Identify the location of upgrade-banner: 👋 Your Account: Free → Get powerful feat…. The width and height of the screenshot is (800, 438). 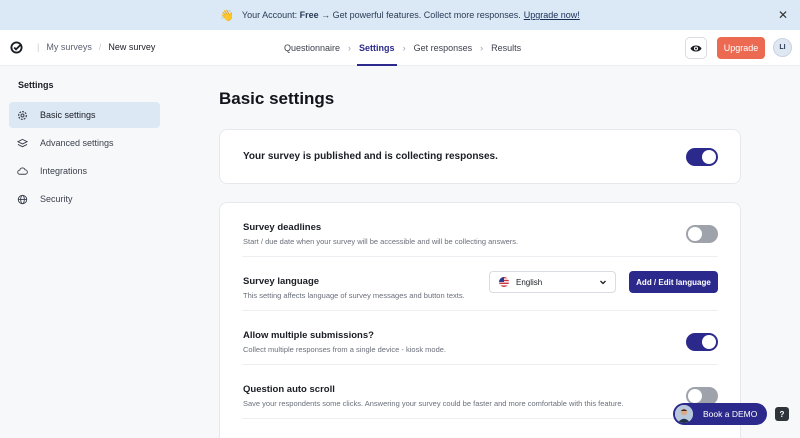
(400, 15).